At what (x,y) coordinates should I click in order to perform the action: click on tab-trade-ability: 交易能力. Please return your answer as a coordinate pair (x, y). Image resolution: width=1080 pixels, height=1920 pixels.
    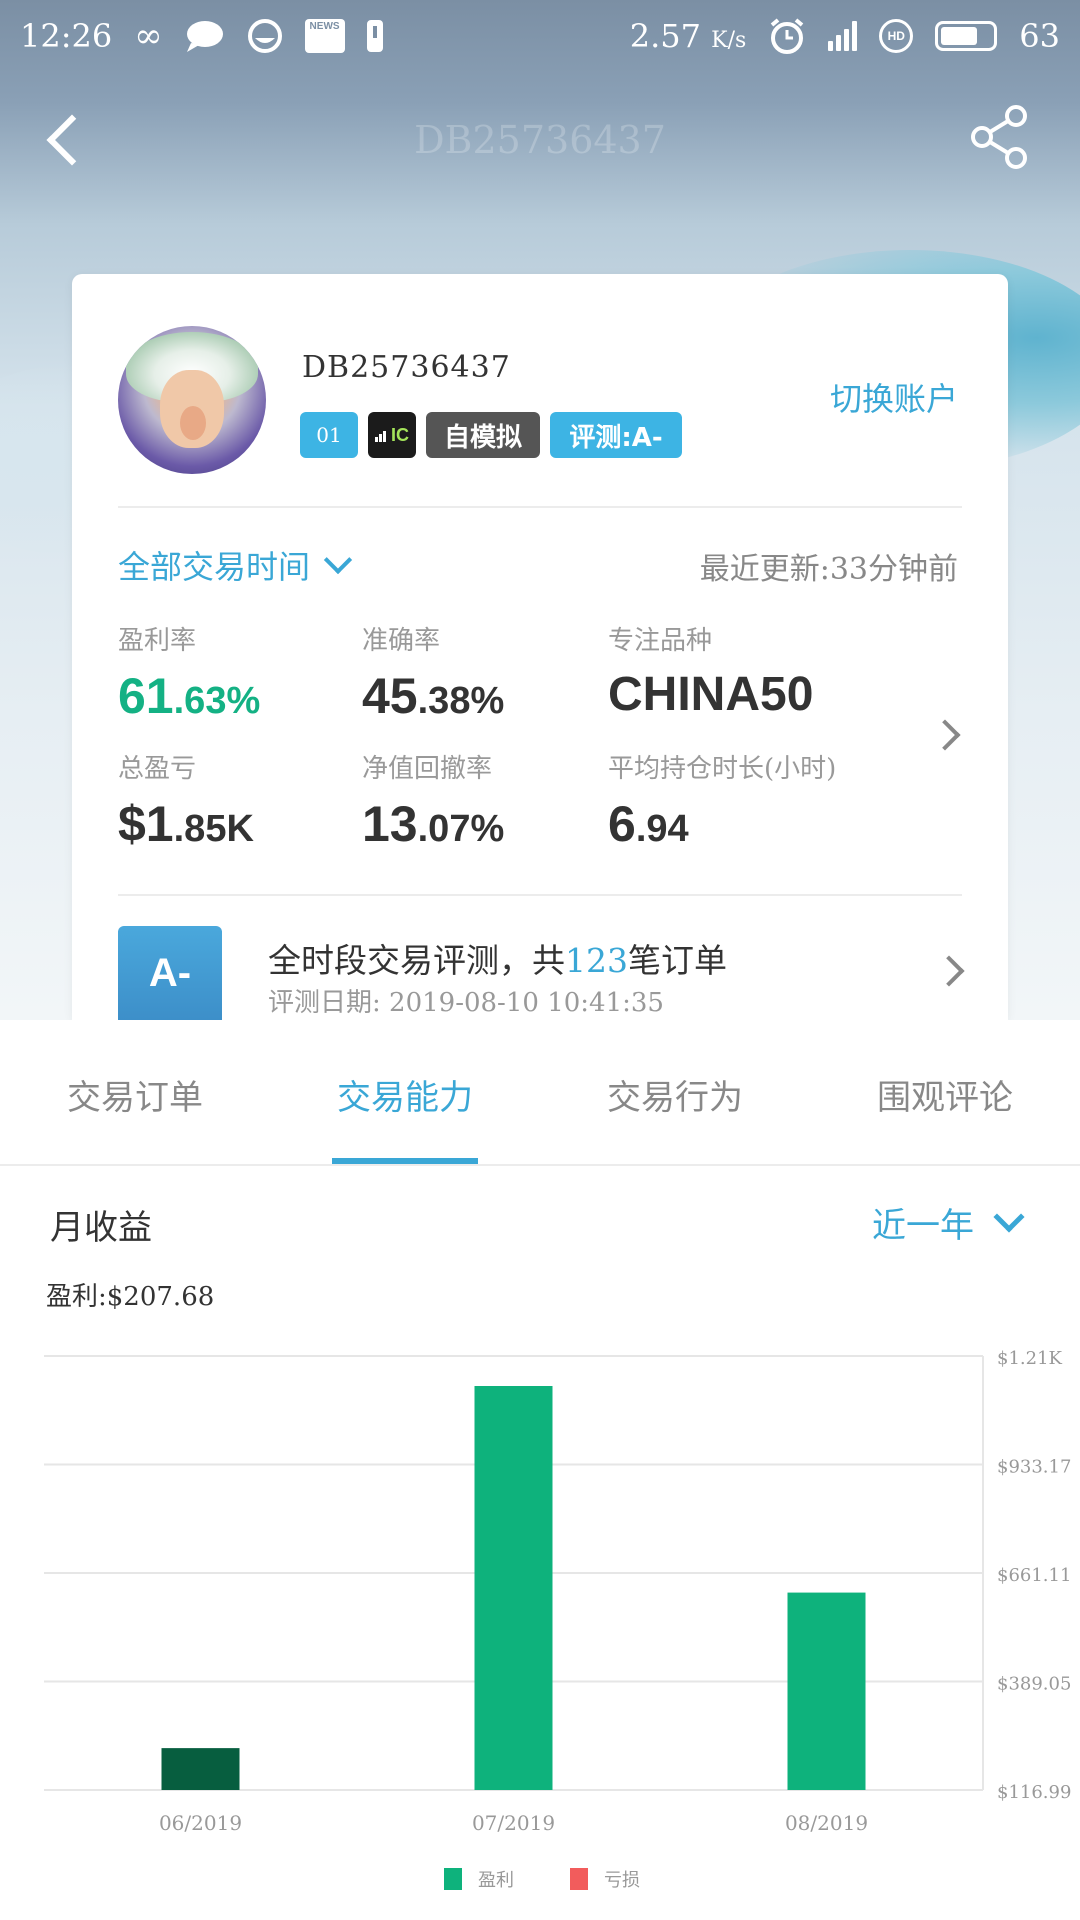
    Looking at the image, I should click on (405, 1092).